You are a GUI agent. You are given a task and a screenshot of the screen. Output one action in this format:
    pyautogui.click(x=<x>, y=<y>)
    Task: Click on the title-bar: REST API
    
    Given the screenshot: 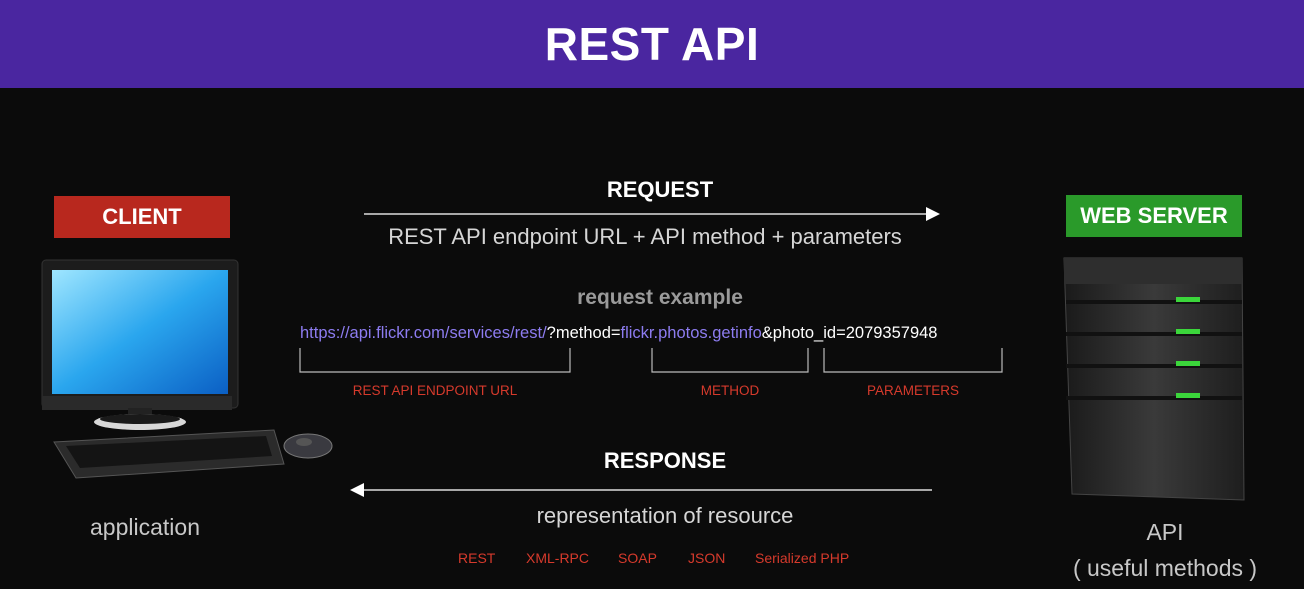 What is the action you would take?
    pyautogui.click(x=652, y=44)
    